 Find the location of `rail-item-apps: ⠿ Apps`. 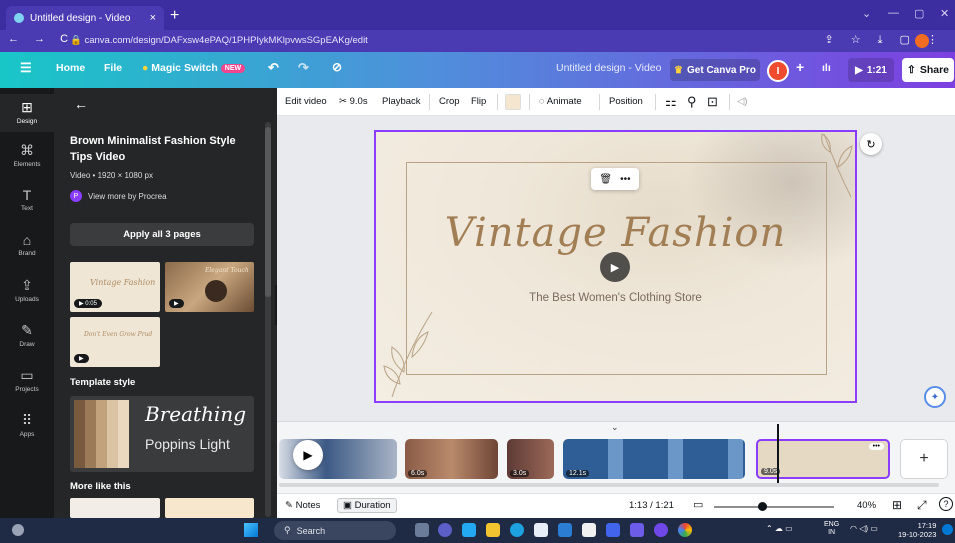

rail-item-apps: ⠿ Apps is located at coordinates (27, 425).